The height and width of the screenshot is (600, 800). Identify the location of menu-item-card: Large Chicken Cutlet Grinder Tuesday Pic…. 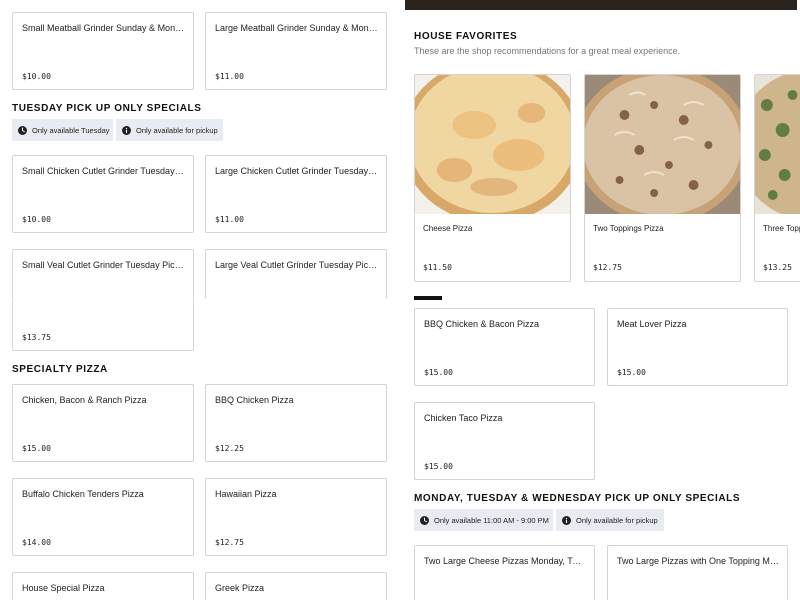
(296, 194).